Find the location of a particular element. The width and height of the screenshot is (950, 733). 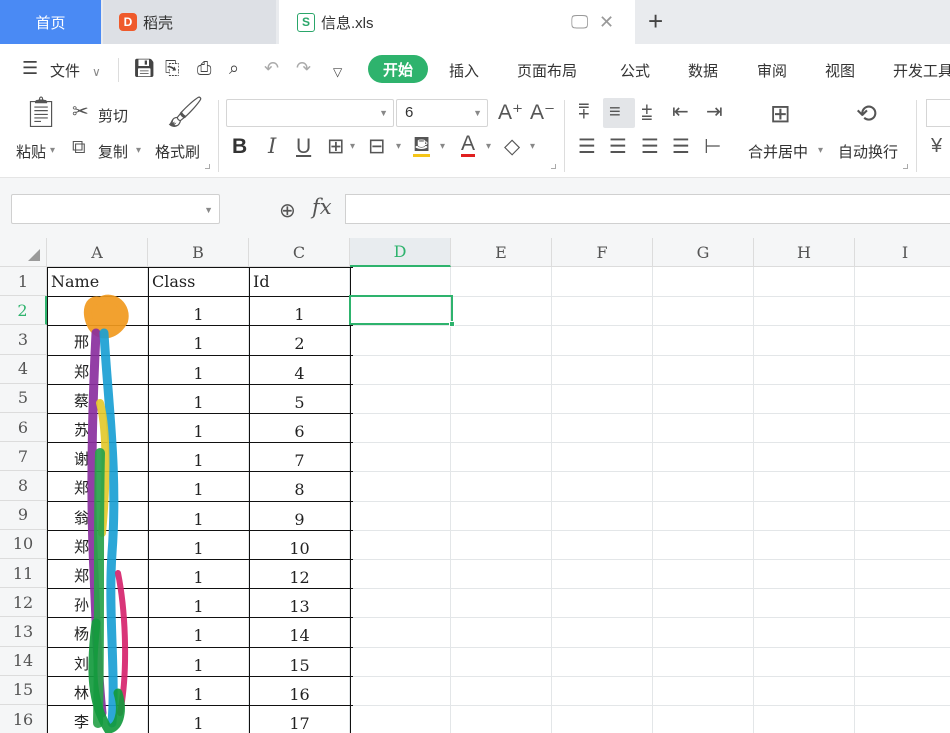

currency-icon: ¥ is located at coordinates (936, 146).